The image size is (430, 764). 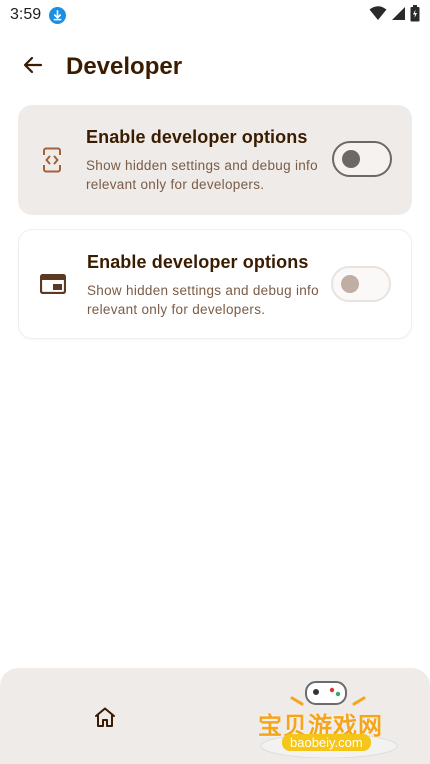 I want to click on bottom-nav: 宝贝游戏网 baobeiy.com, so click(x=215, y=716).